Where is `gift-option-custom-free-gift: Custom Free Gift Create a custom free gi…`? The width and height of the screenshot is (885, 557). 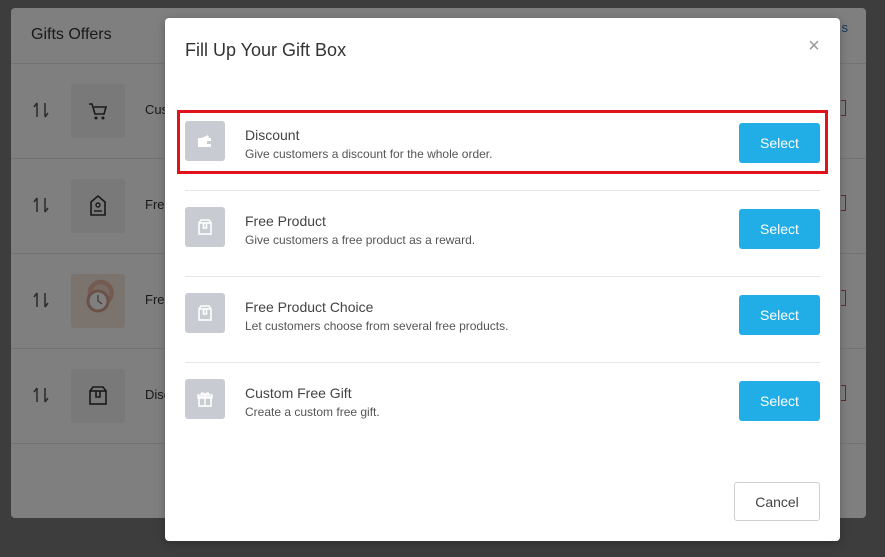
gift-option-custom-free-gift: Custom Free Gift Create a custom free gi… is located at coordinates (502, 405).